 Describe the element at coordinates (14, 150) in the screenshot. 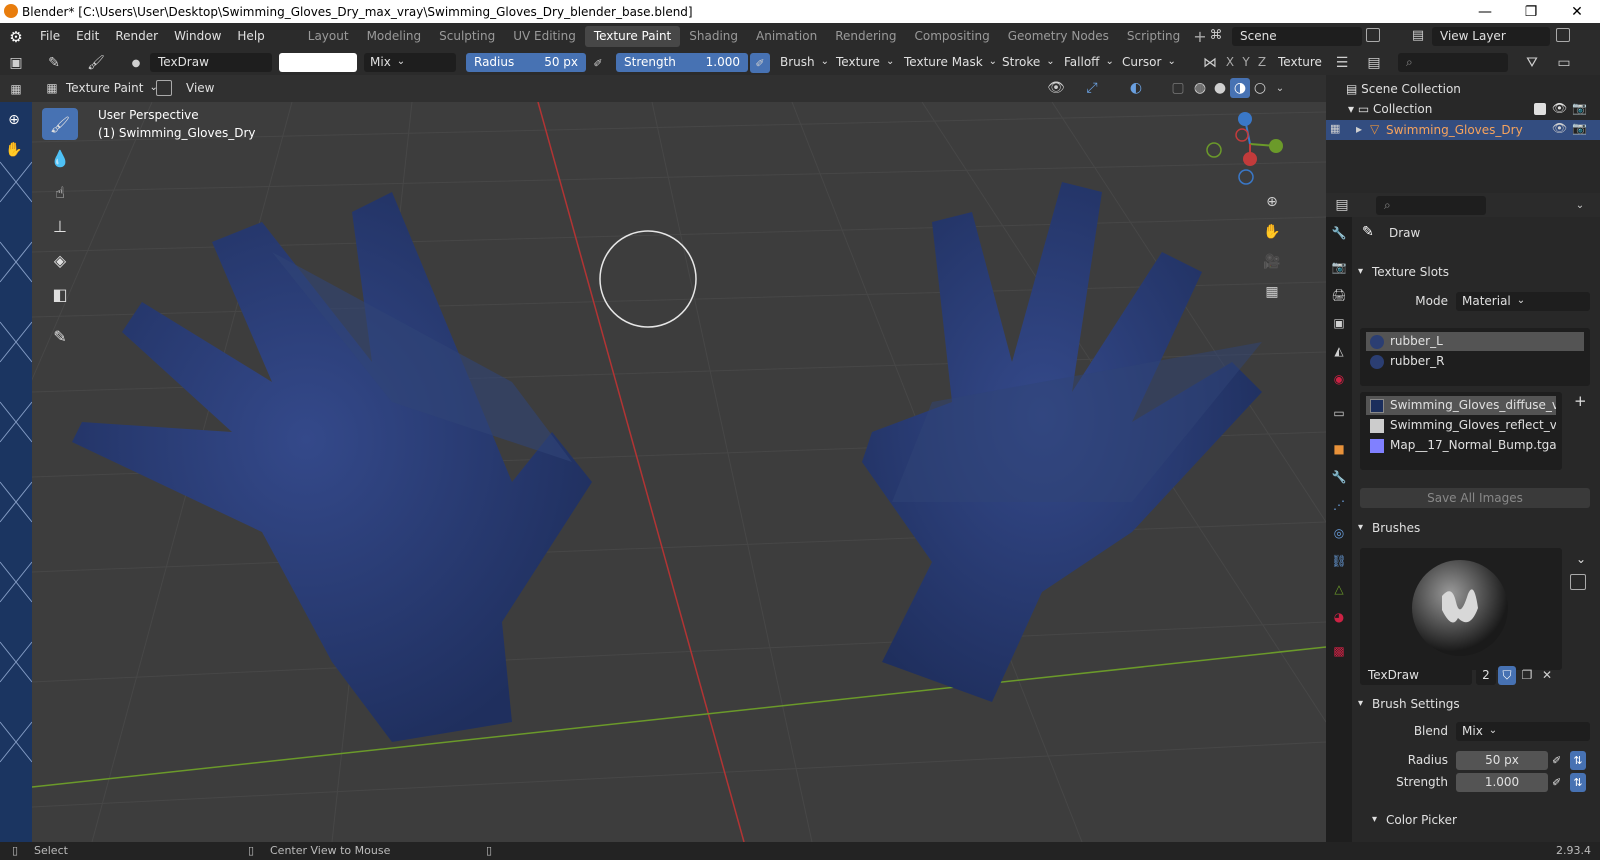

I see `pan-hand-icon: ✋` at that location.